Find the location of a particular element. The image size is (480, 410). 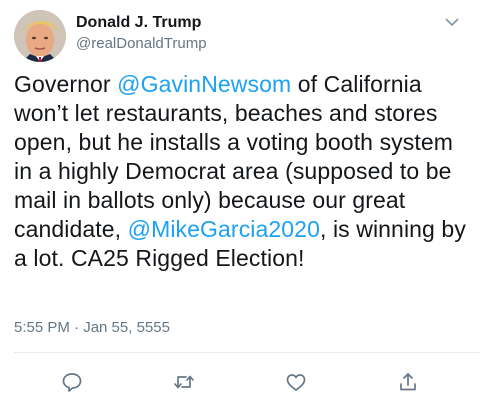

divider is located at coordinates (247, 352).